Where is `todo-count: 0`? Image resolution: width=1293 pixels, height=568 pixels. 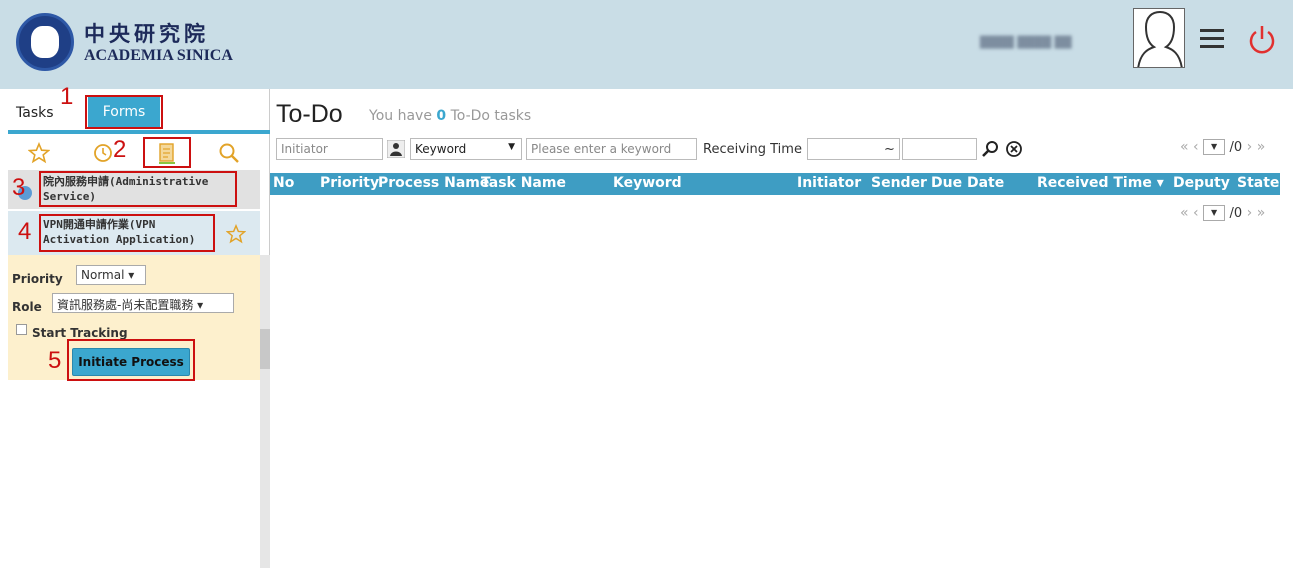
todo-count: 0 is located at coordinates (441, 116).